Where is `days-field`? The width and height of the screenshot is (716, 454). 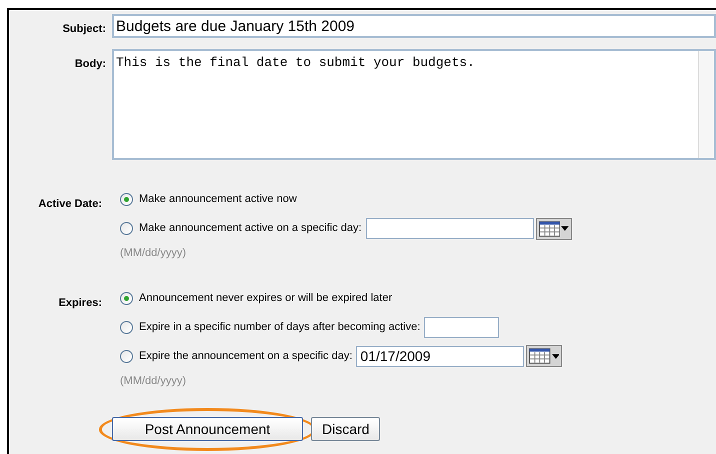
days-field is located at coordinates (462, 327).